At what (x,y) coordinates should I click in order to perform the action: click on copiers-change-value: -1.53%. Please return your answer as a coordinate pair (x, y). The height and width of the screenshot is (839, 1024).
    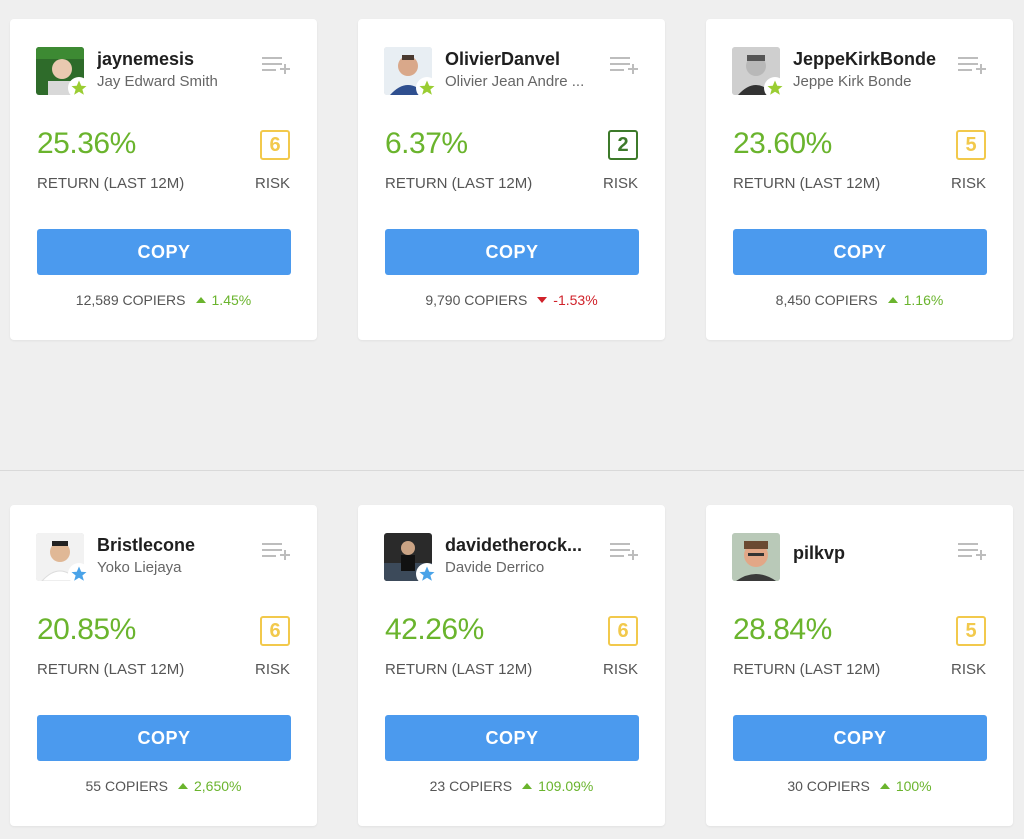
    Looking at the image, I should click on (575, 300).